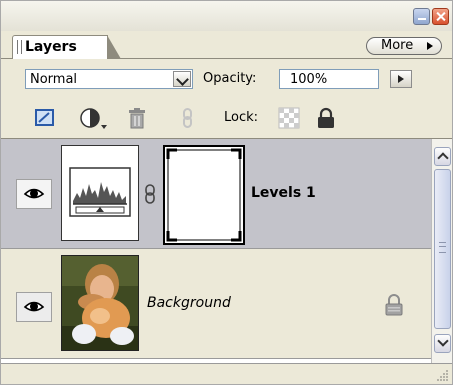  Describe the element at coordinates (188, 118) in the screenshot. I see `link-icon` at that location.